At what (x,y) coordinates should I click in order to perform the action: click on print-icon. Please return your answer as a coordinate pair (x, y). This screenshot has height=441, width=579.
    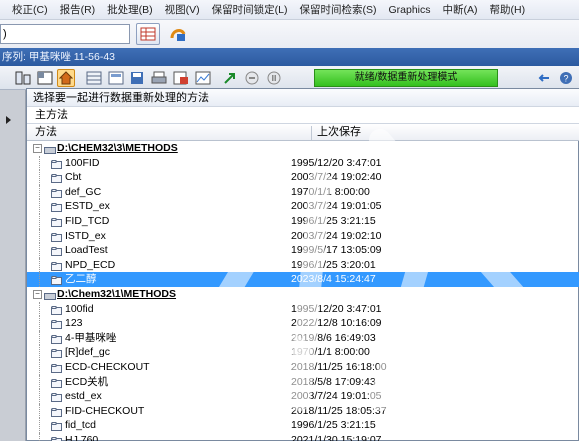
    Looking at the image, I should click on (159, 78).